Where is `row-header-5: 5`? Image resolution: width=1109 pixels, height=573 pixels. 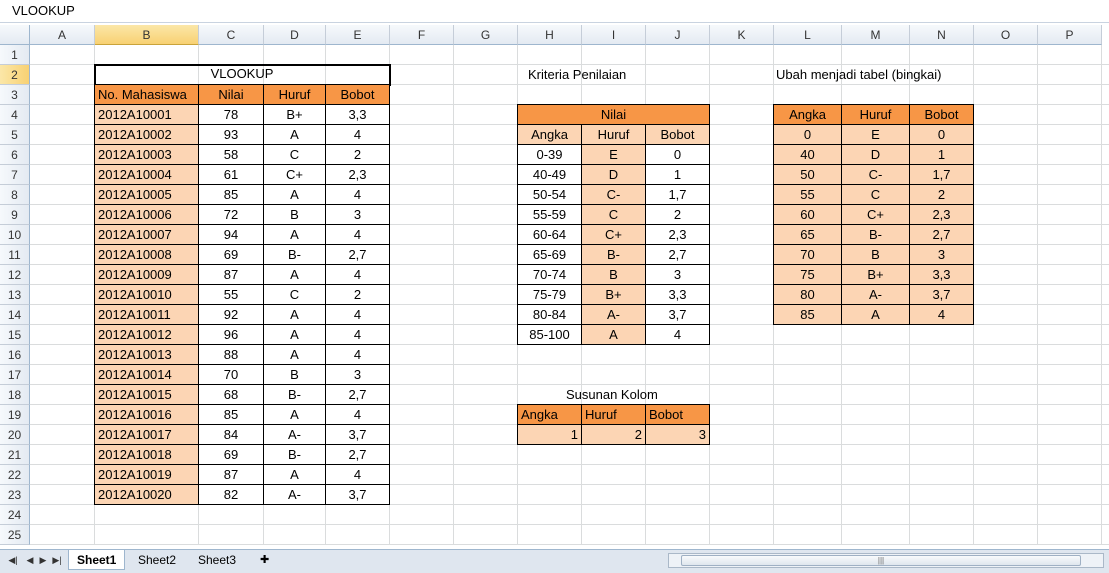 row-header-5: 5 is located at coordinates (15, 135).